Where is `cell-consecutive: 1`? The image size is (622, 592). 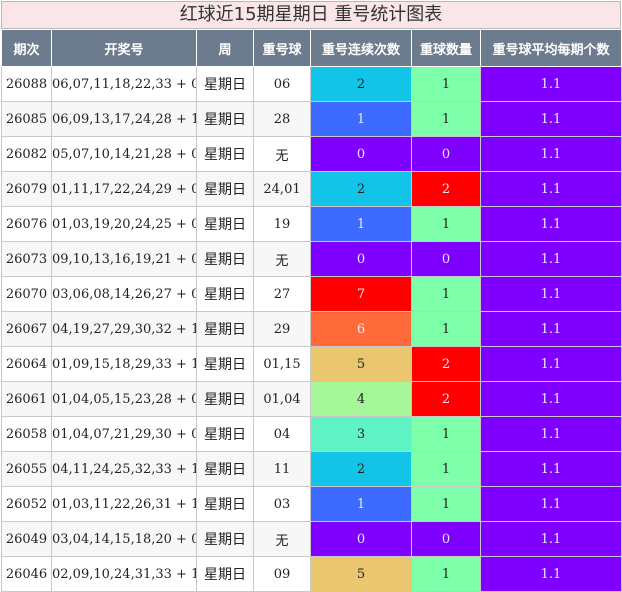 cell-consecutive: 1 is located at coordinates (361, 224).